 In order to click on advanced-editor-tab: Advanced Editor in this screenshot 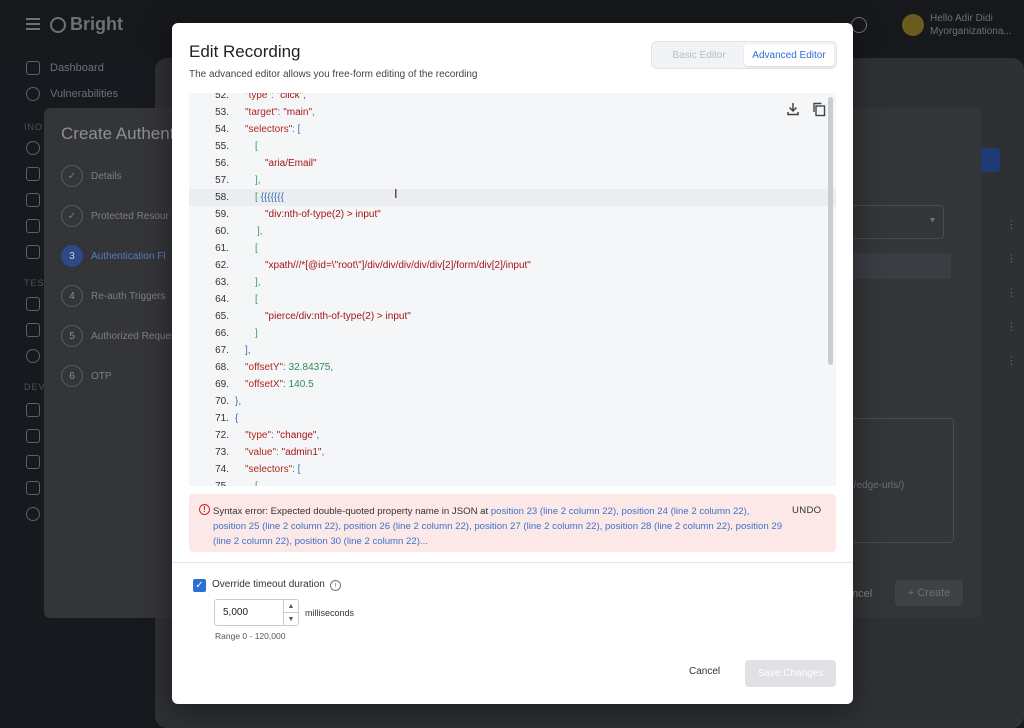, I will do `click(789, 55)`.